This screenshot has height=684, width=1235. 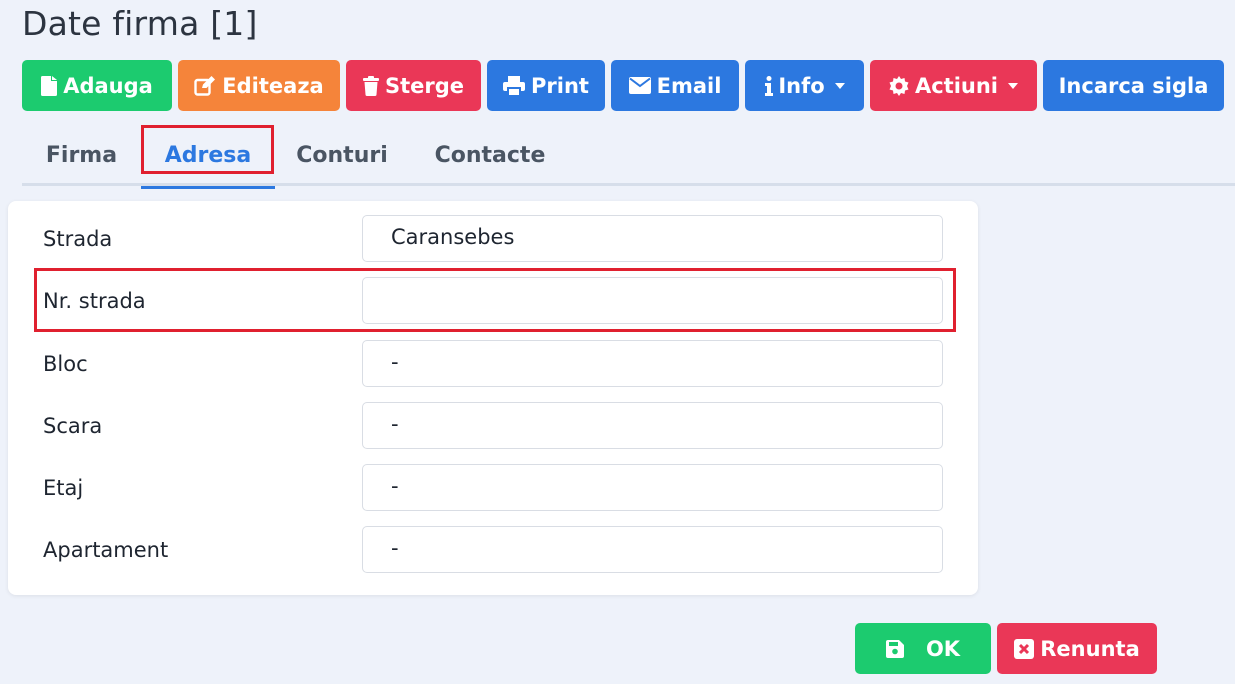 What do you see at coordinates (652, 425) in the screenshot?
I see `scara-input: -` at bounding box center [652, 425].